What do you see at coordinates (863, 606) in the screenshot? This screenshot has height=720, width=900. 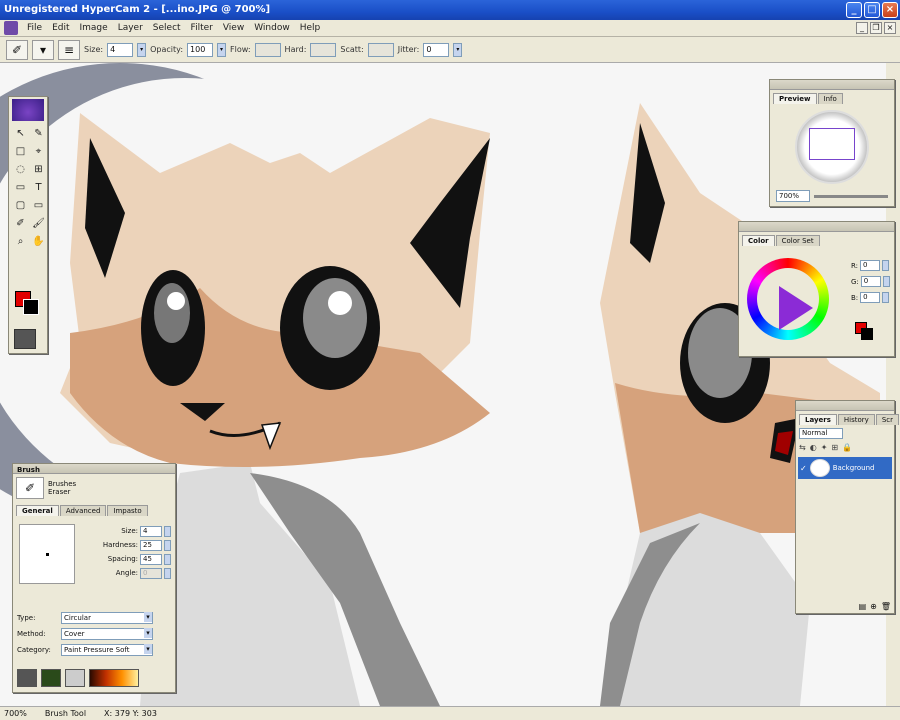 I see `layer-properties-icon: ▤` at bounding box center [863, 606].